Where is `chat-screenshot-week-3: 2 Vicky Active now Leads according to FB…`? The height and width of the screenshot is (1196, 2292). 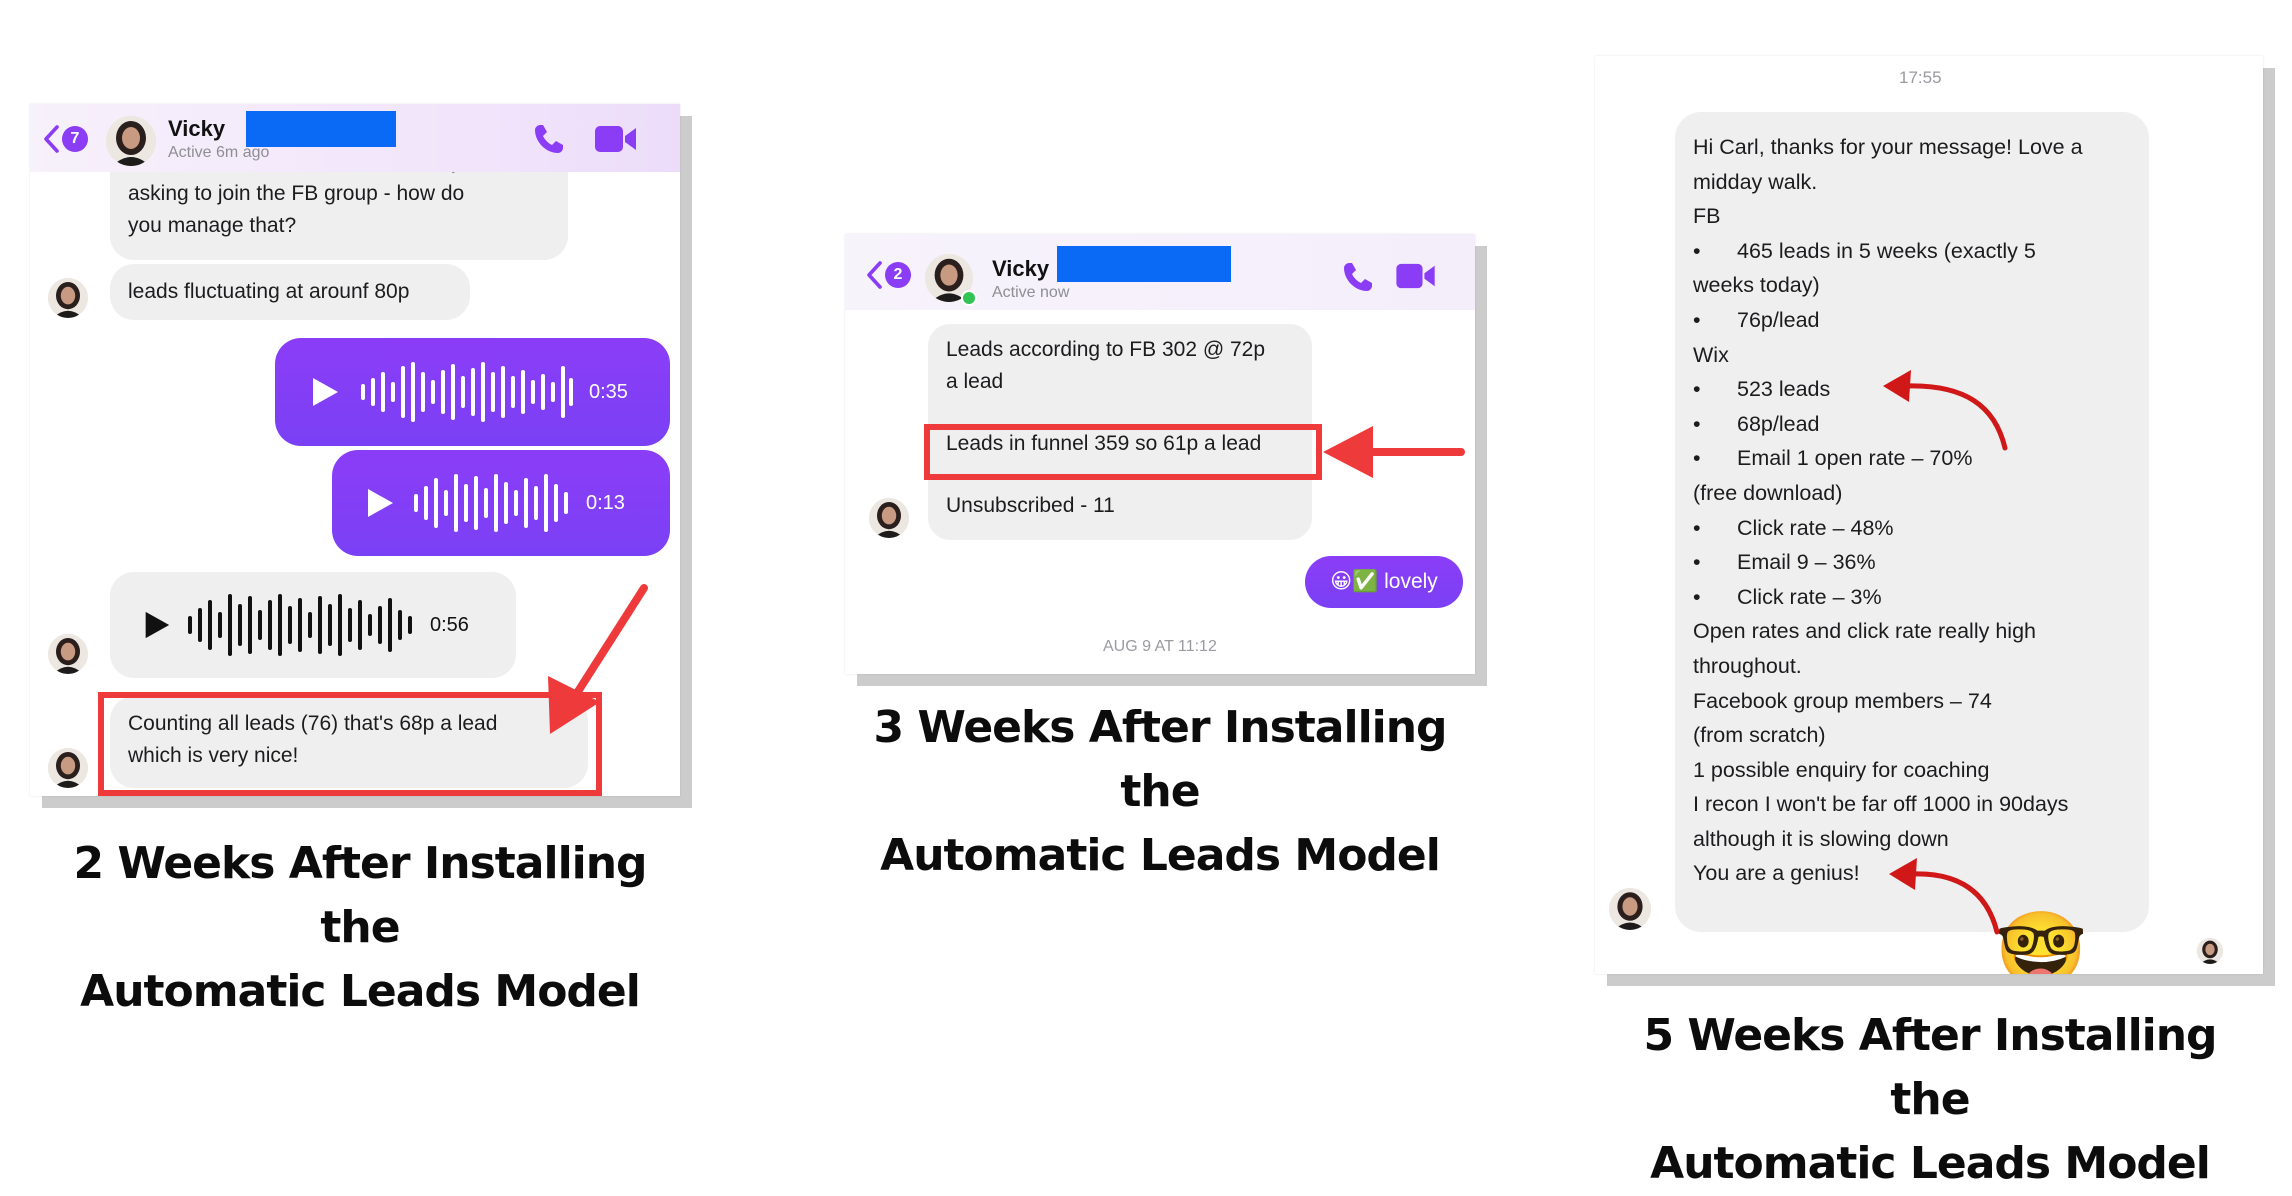 chat-screenshot-week-3: 2 Vicky Active now Leads according to FB… is located at coordinates (1160, 454).